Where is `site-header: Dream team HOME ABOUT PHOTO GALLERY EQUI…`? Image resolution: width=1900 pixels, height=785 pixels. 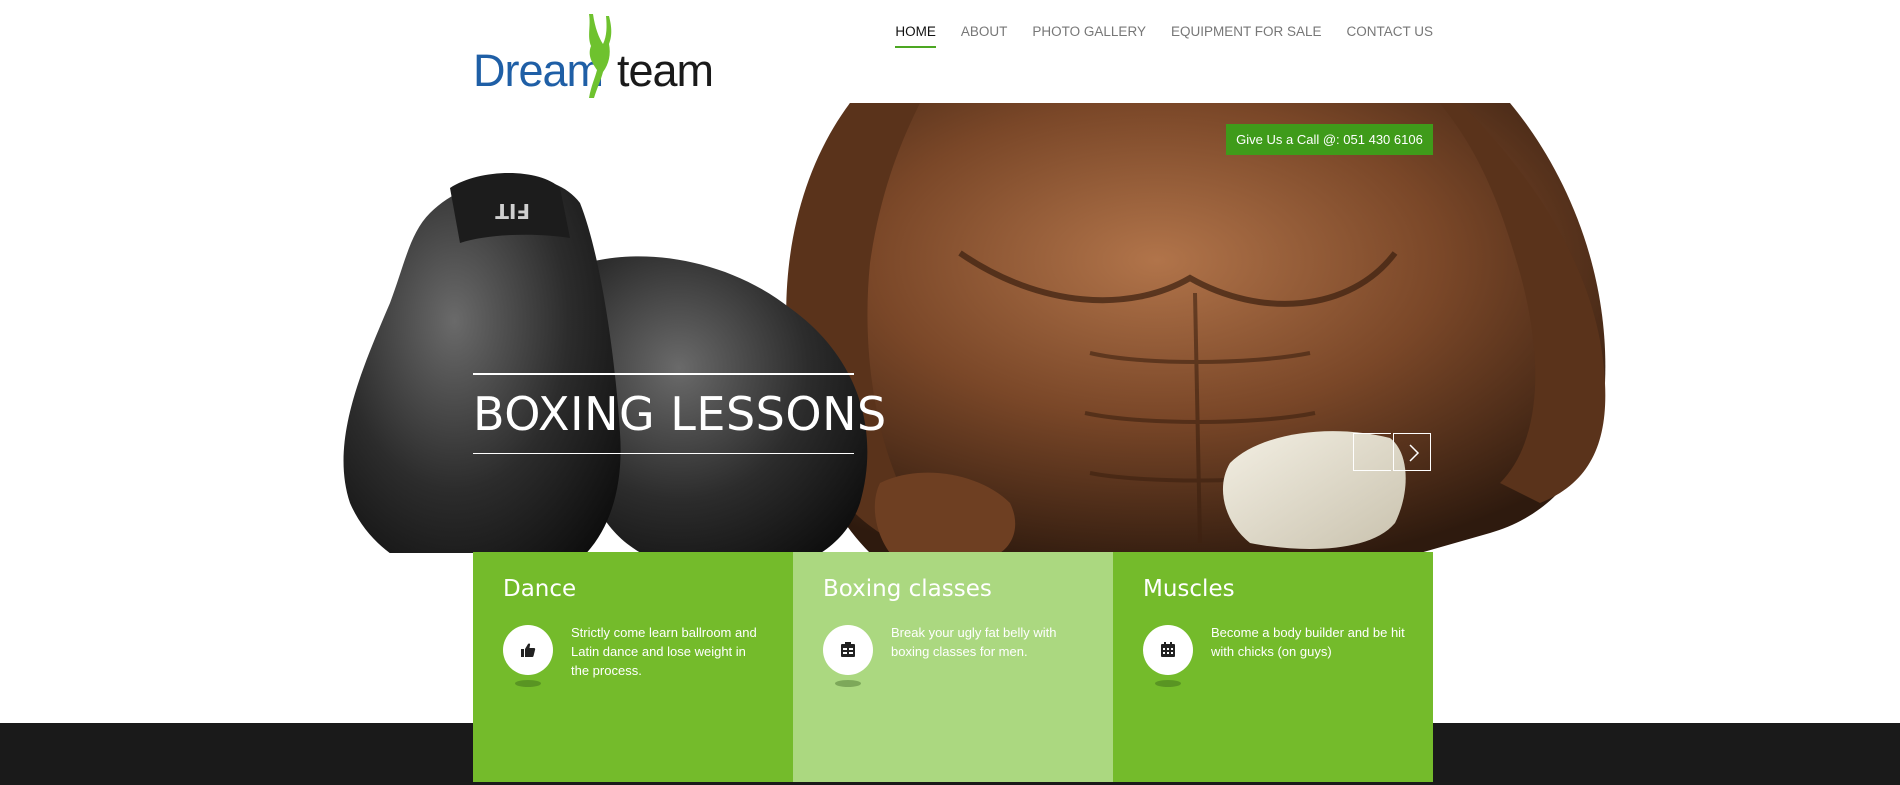 site-header: Dream team HOME ABOUT PHOTO GALLERY EQUI… is located at coordinates (950, 51).